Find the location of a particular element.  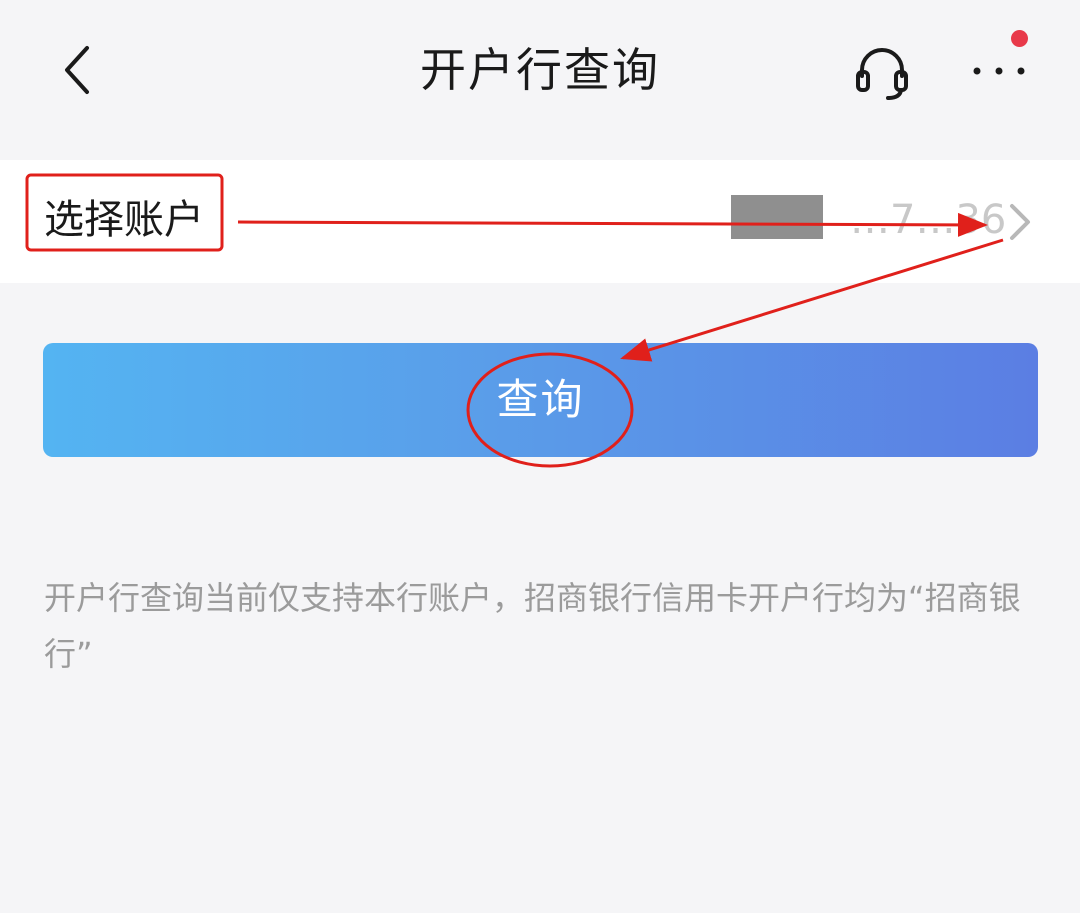

more-menu-button is located at coordinates (1001, 70).